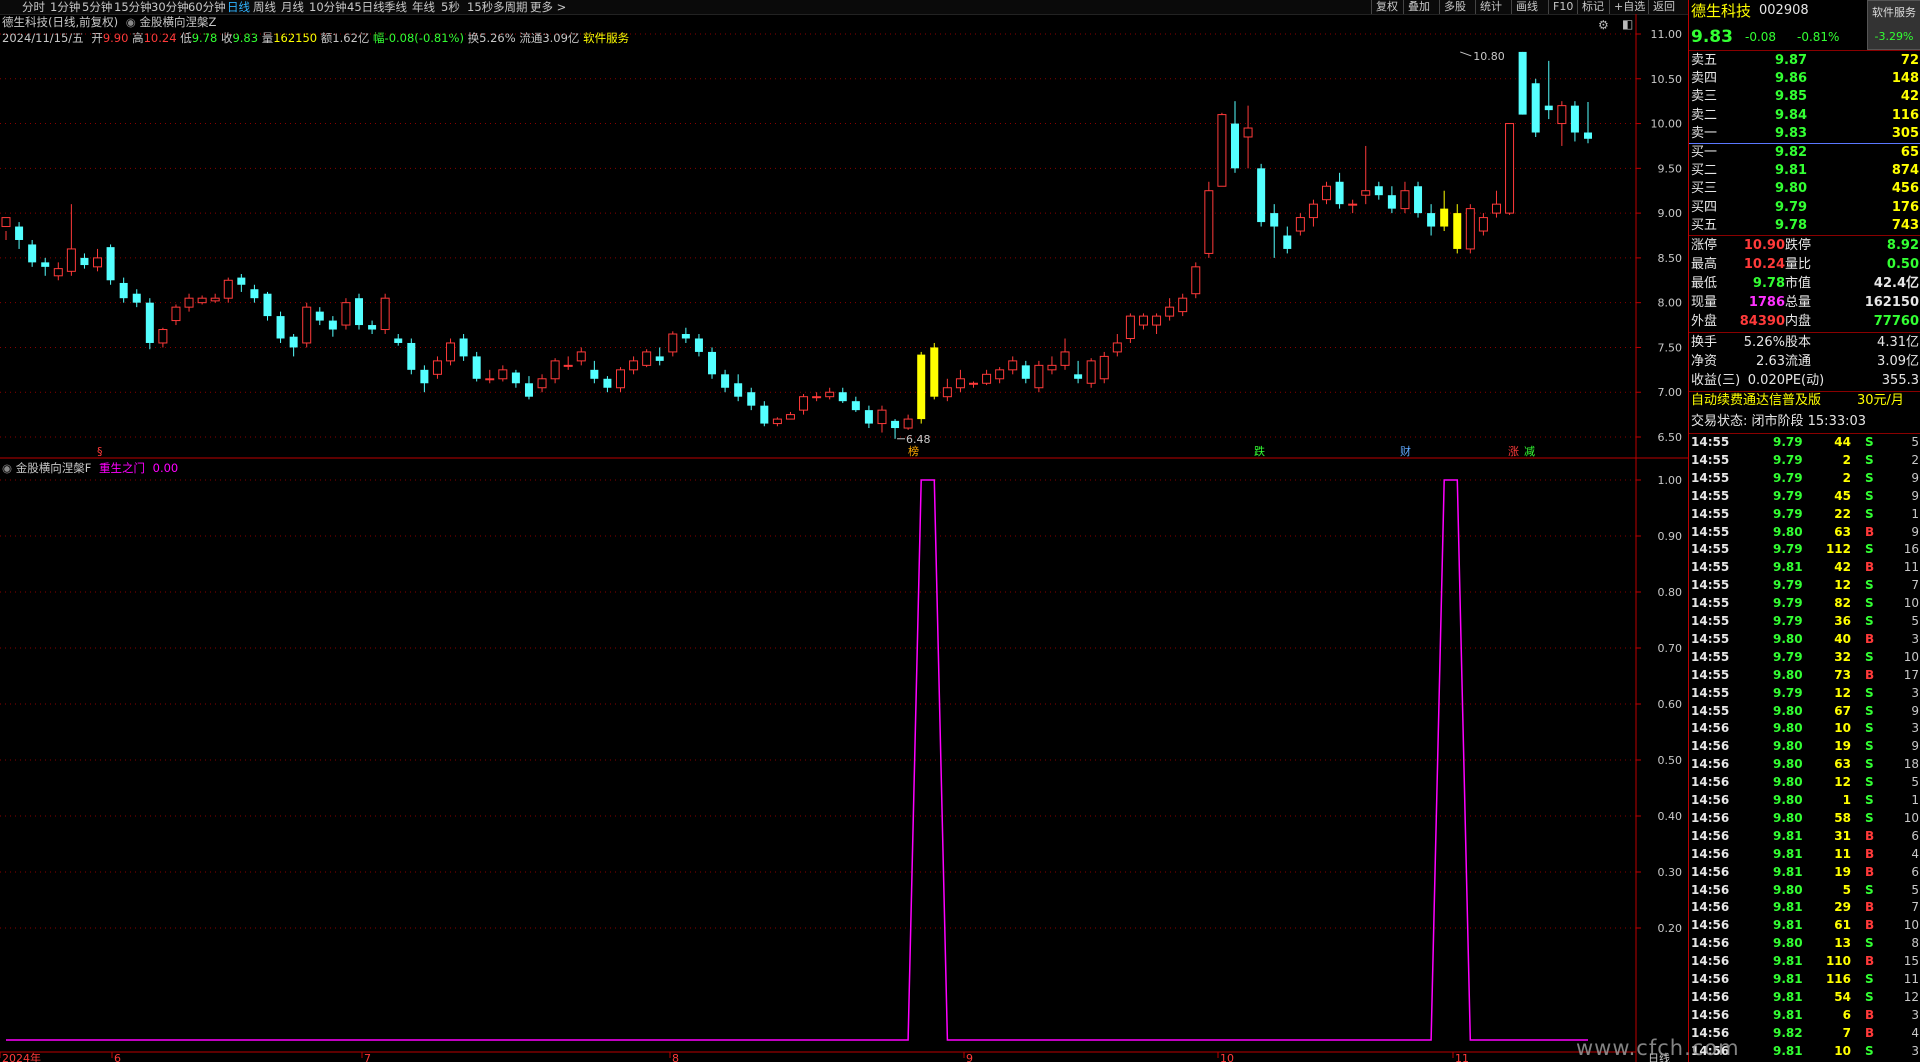 This screenshot has height=1062, width=1920. What do you see at coordinates (1915, 585) in the screenshot?
I see `tick-count: 7` at bounding box center [1915, 585].